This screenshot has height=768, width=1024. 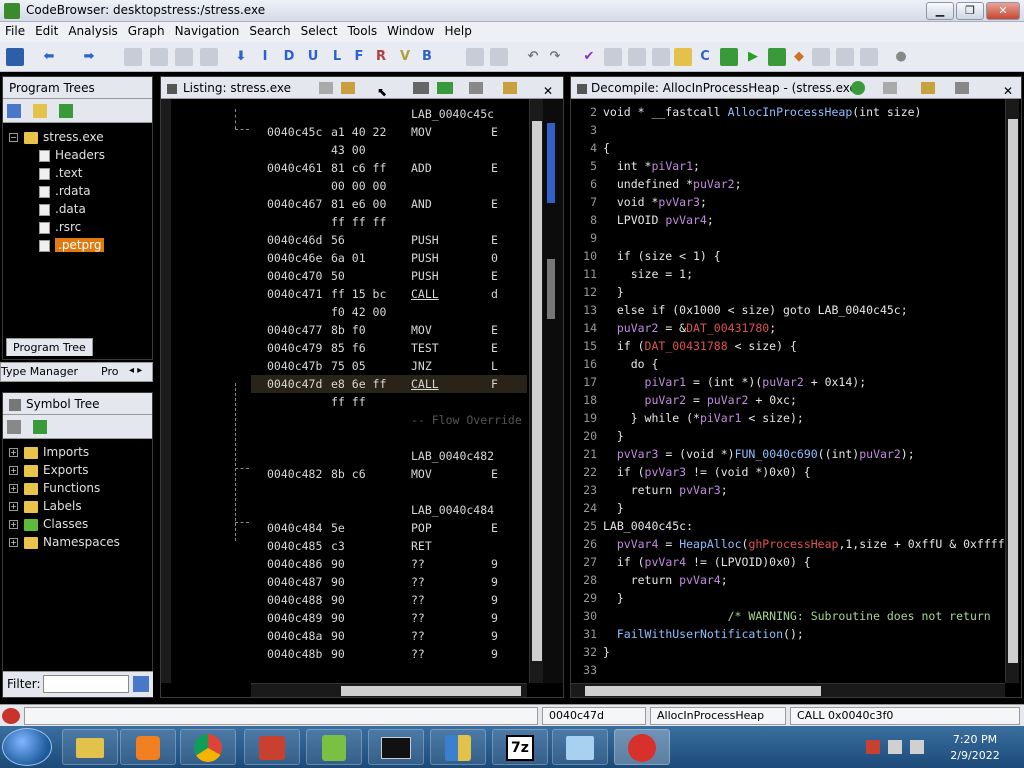 I want to click on new-tree-icon, so click(x=14, y=111).